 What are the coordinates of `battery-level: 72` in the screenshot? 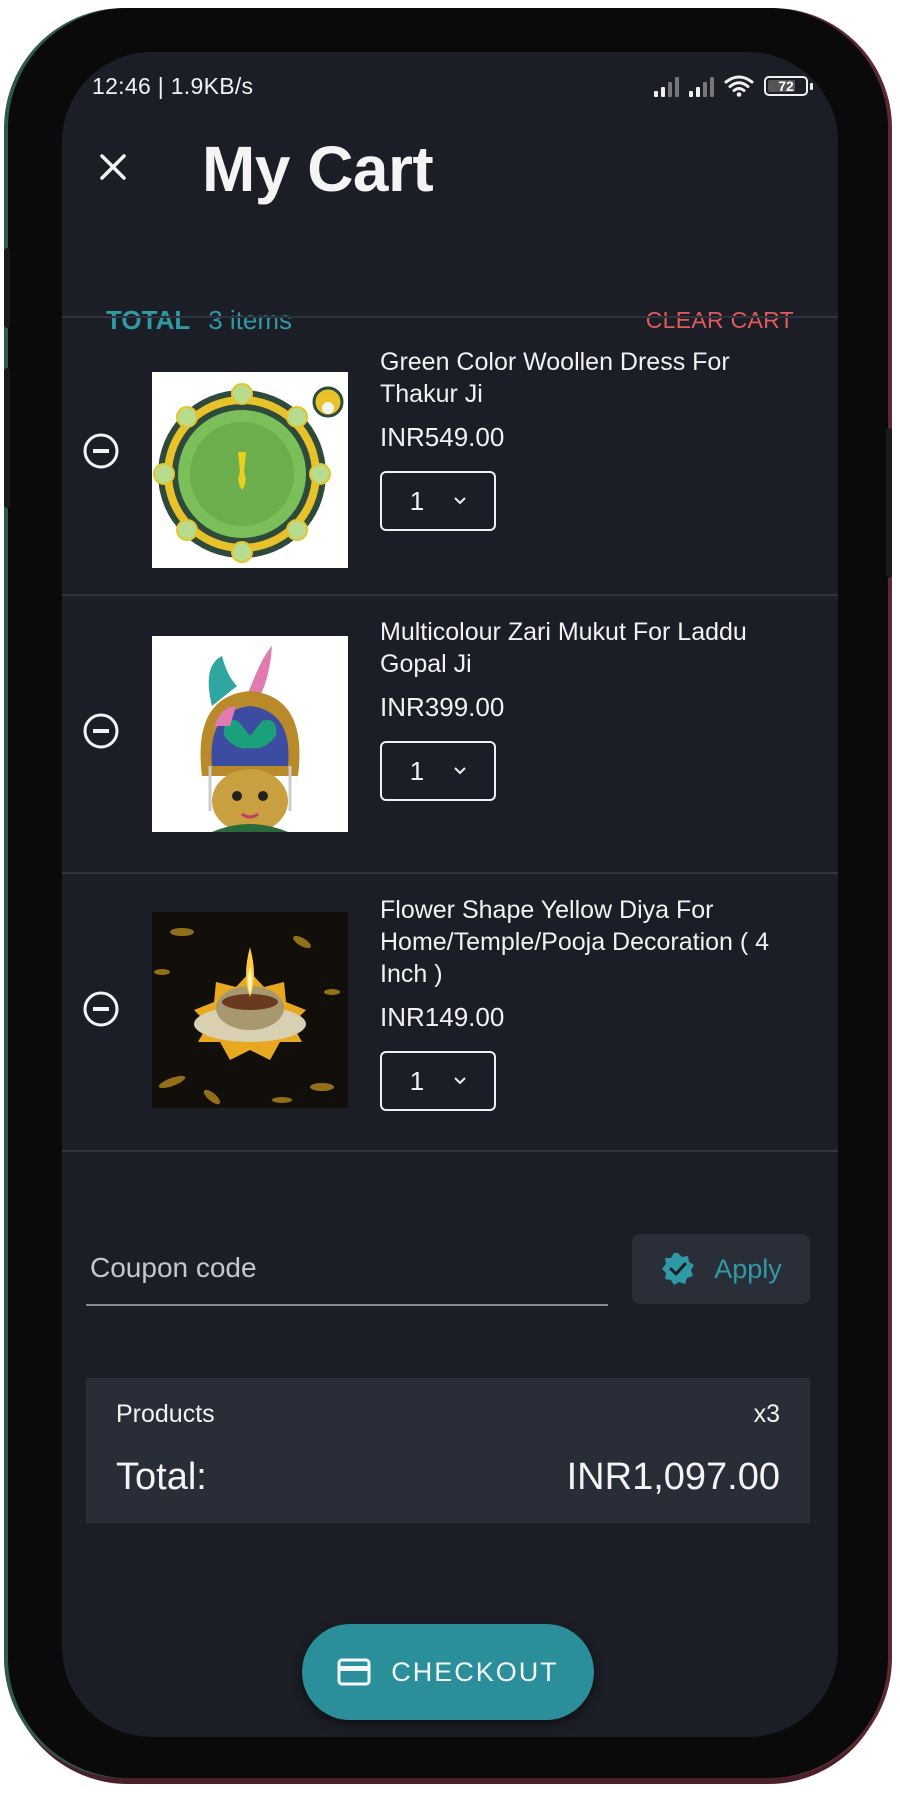 It's located at (786, 86).